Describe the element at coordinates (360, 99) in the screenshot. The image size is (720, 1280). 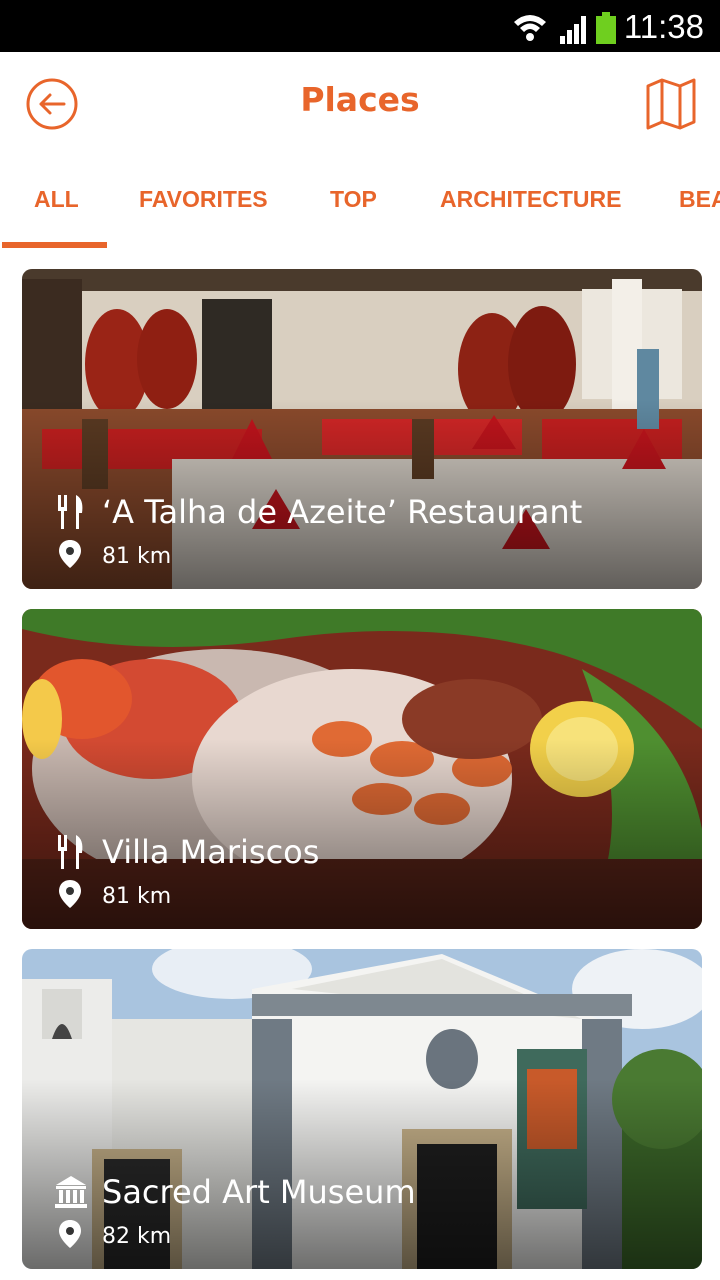
I see `page-title: Places` at that location.